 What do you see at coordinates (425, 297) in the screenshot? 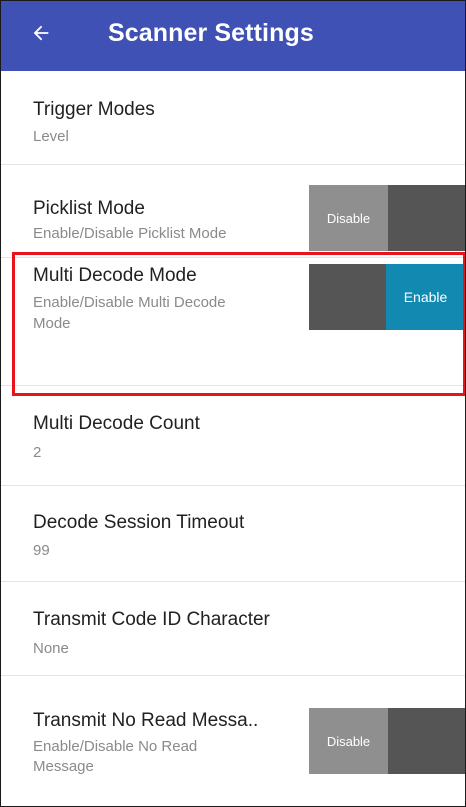
I see `toggle-label: Enable` at bounding box center [425, 297].